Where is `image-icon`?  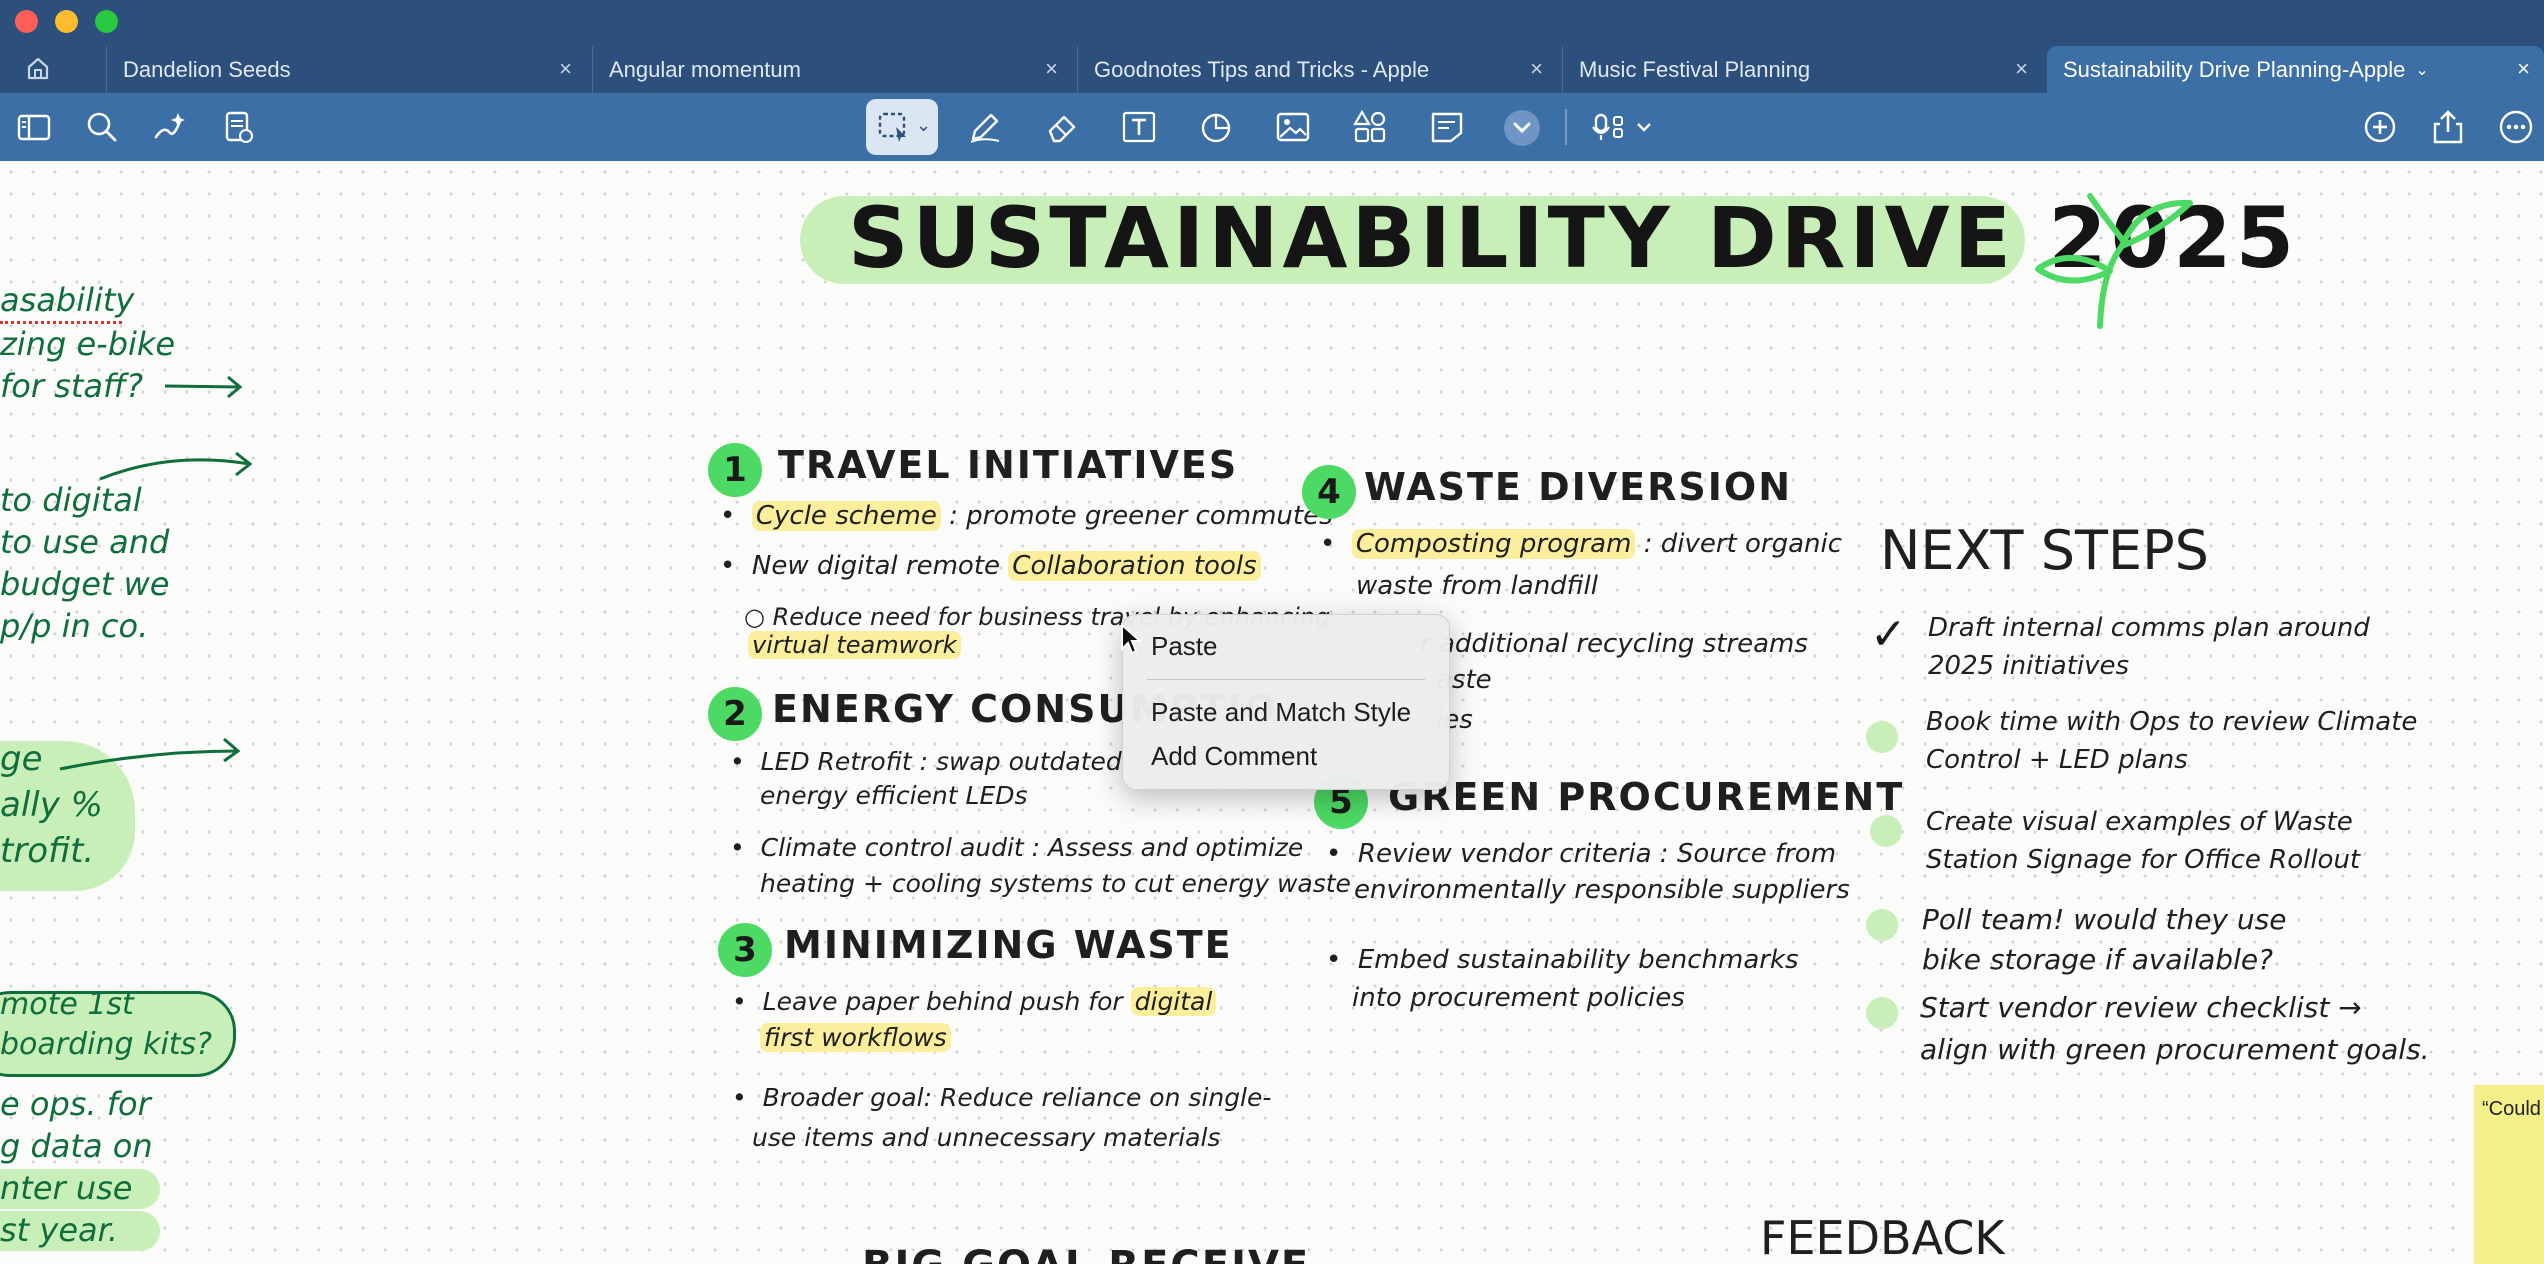 image-icon is located at coordinates (1293, 127).